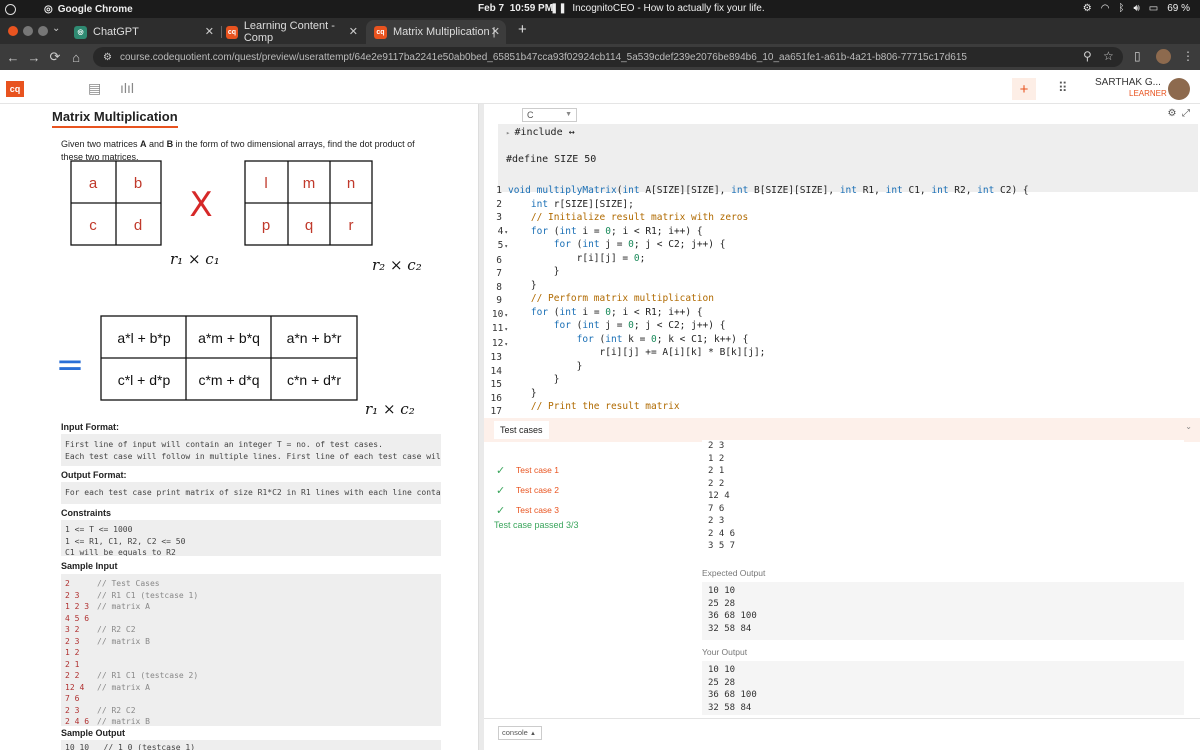 This screenshot has width=1200, height=750. I want to click on sample-value: 7 6, so click(72, 698).